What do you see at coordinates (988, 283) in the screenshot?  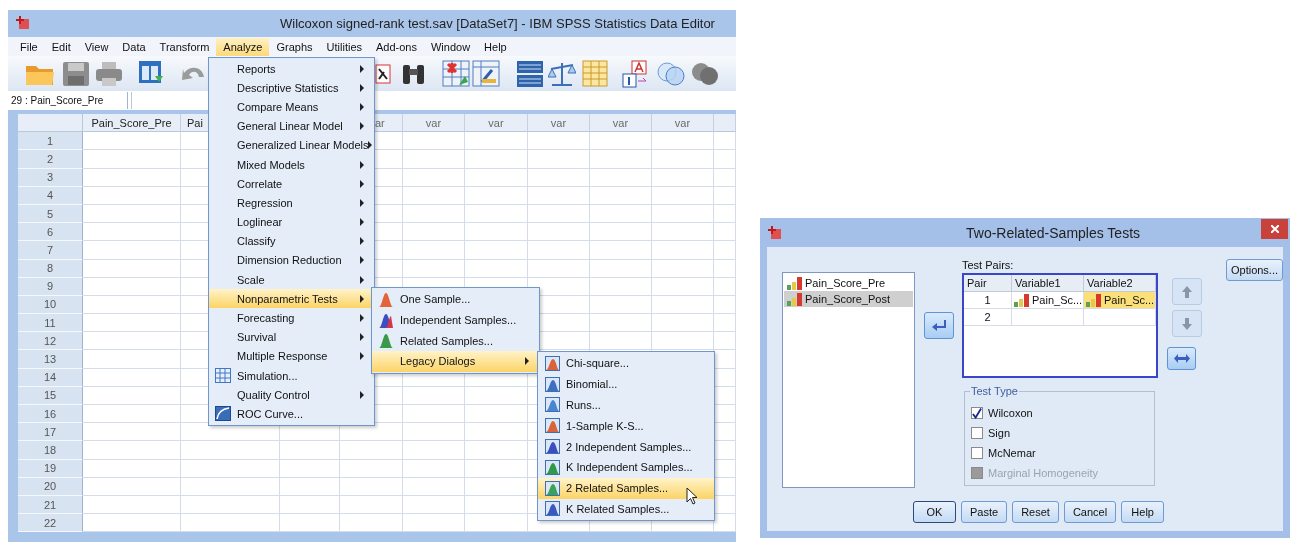 I see `column-header: Pair` at bounding box center [988, 283].